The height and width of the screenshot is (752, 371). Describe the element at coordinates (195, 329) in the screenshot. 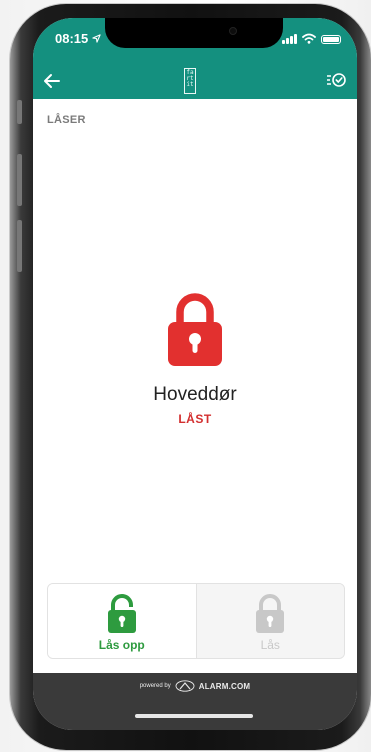

I see `padlock-locked-icon` at that location.